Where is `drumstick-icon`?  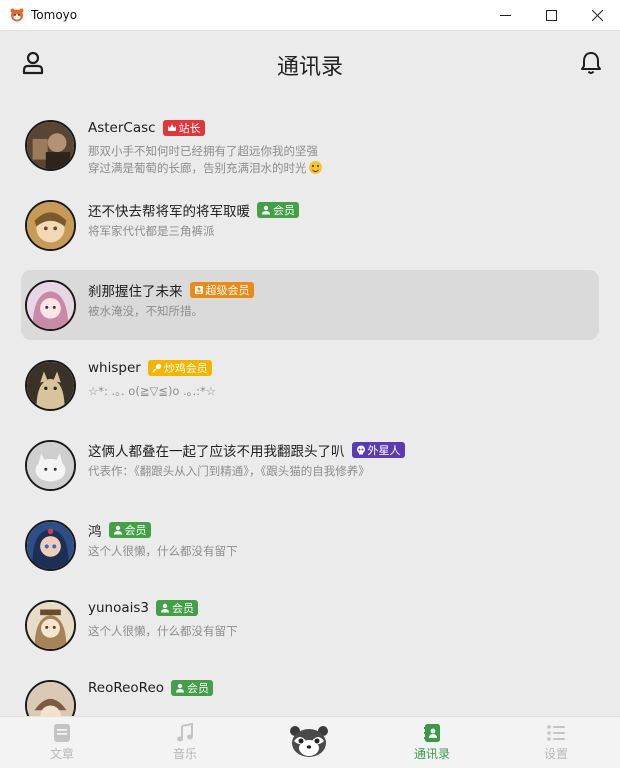 drumstick-icon is located at coordinates (157, 368).